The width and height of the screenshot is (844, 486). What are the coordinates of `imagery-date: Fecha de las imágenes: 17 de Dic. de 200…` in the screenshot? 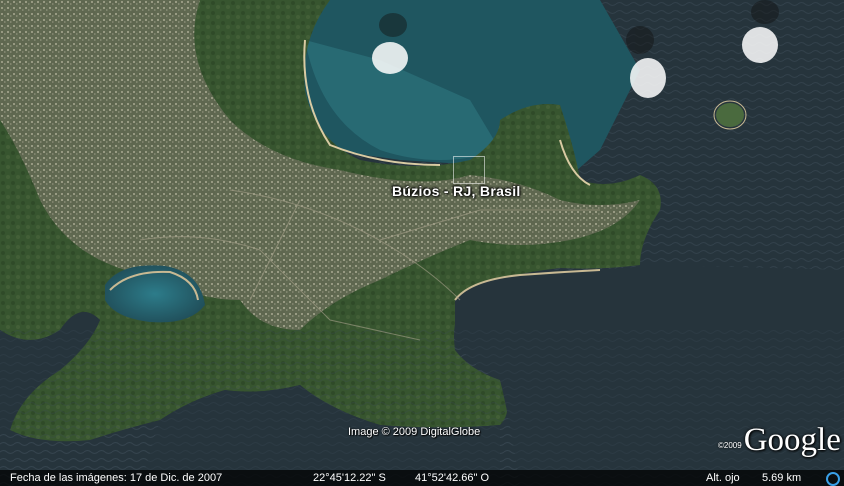 It's located at (116, 478).